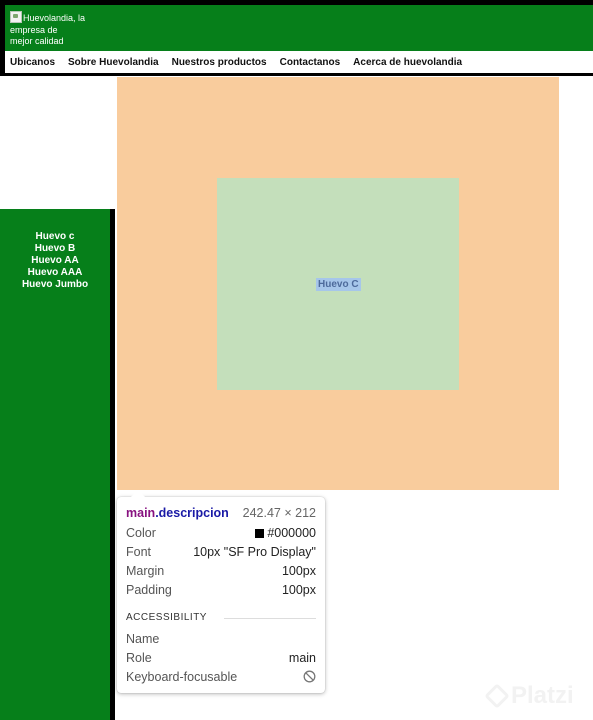  Describe the element at coordinates (221, 658) in the screenshot. I see `tooltip-row-role: Role main` at that location.